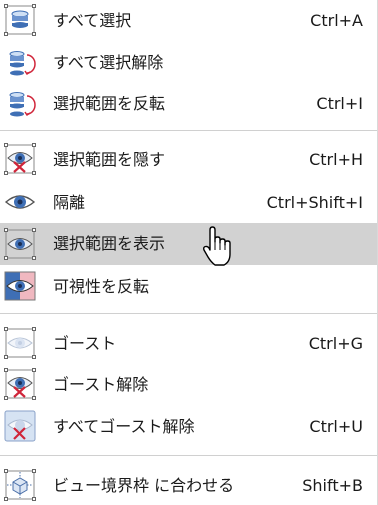 Image resolution: width=378 pixels, height=505 pixels. Describe the element at coordinates (188, 384) in the screenshot. I see `menu-item-unghost: ゴースト解除` at that location.